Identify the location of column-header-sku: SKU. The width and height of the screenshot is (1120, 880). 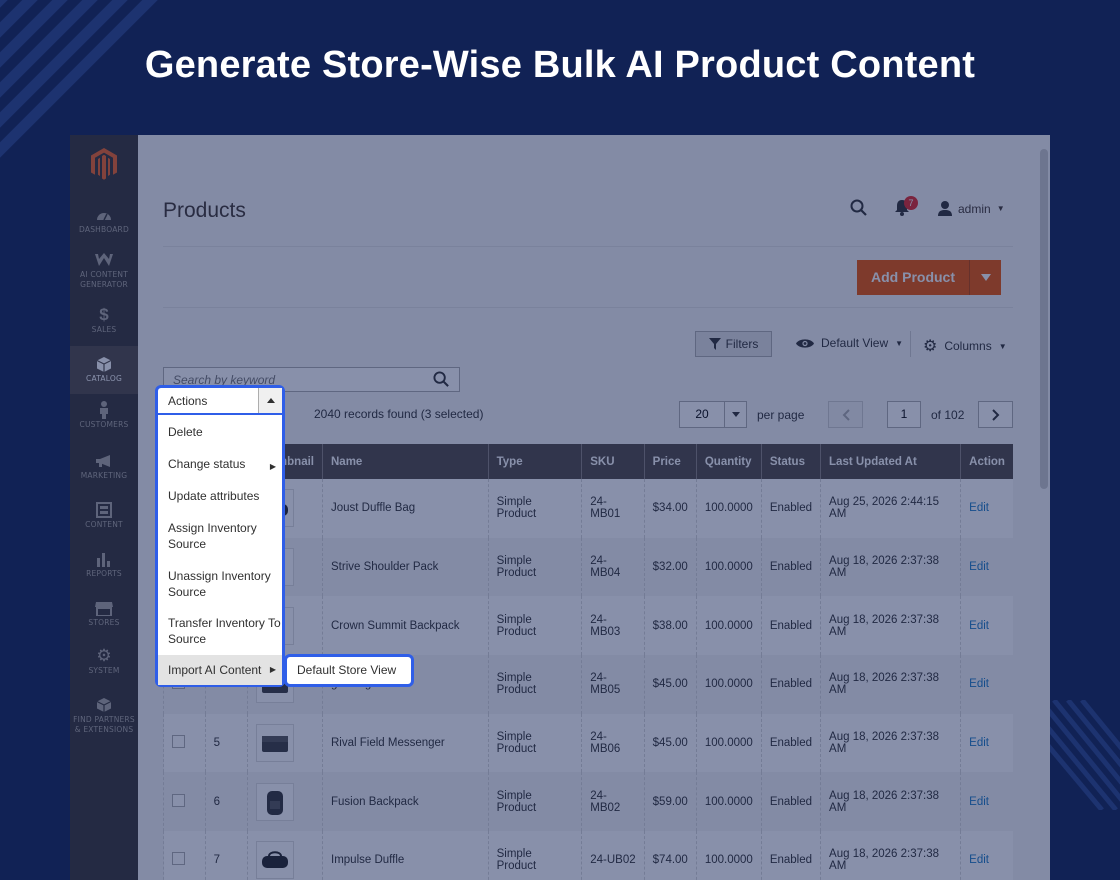
(613, 461).